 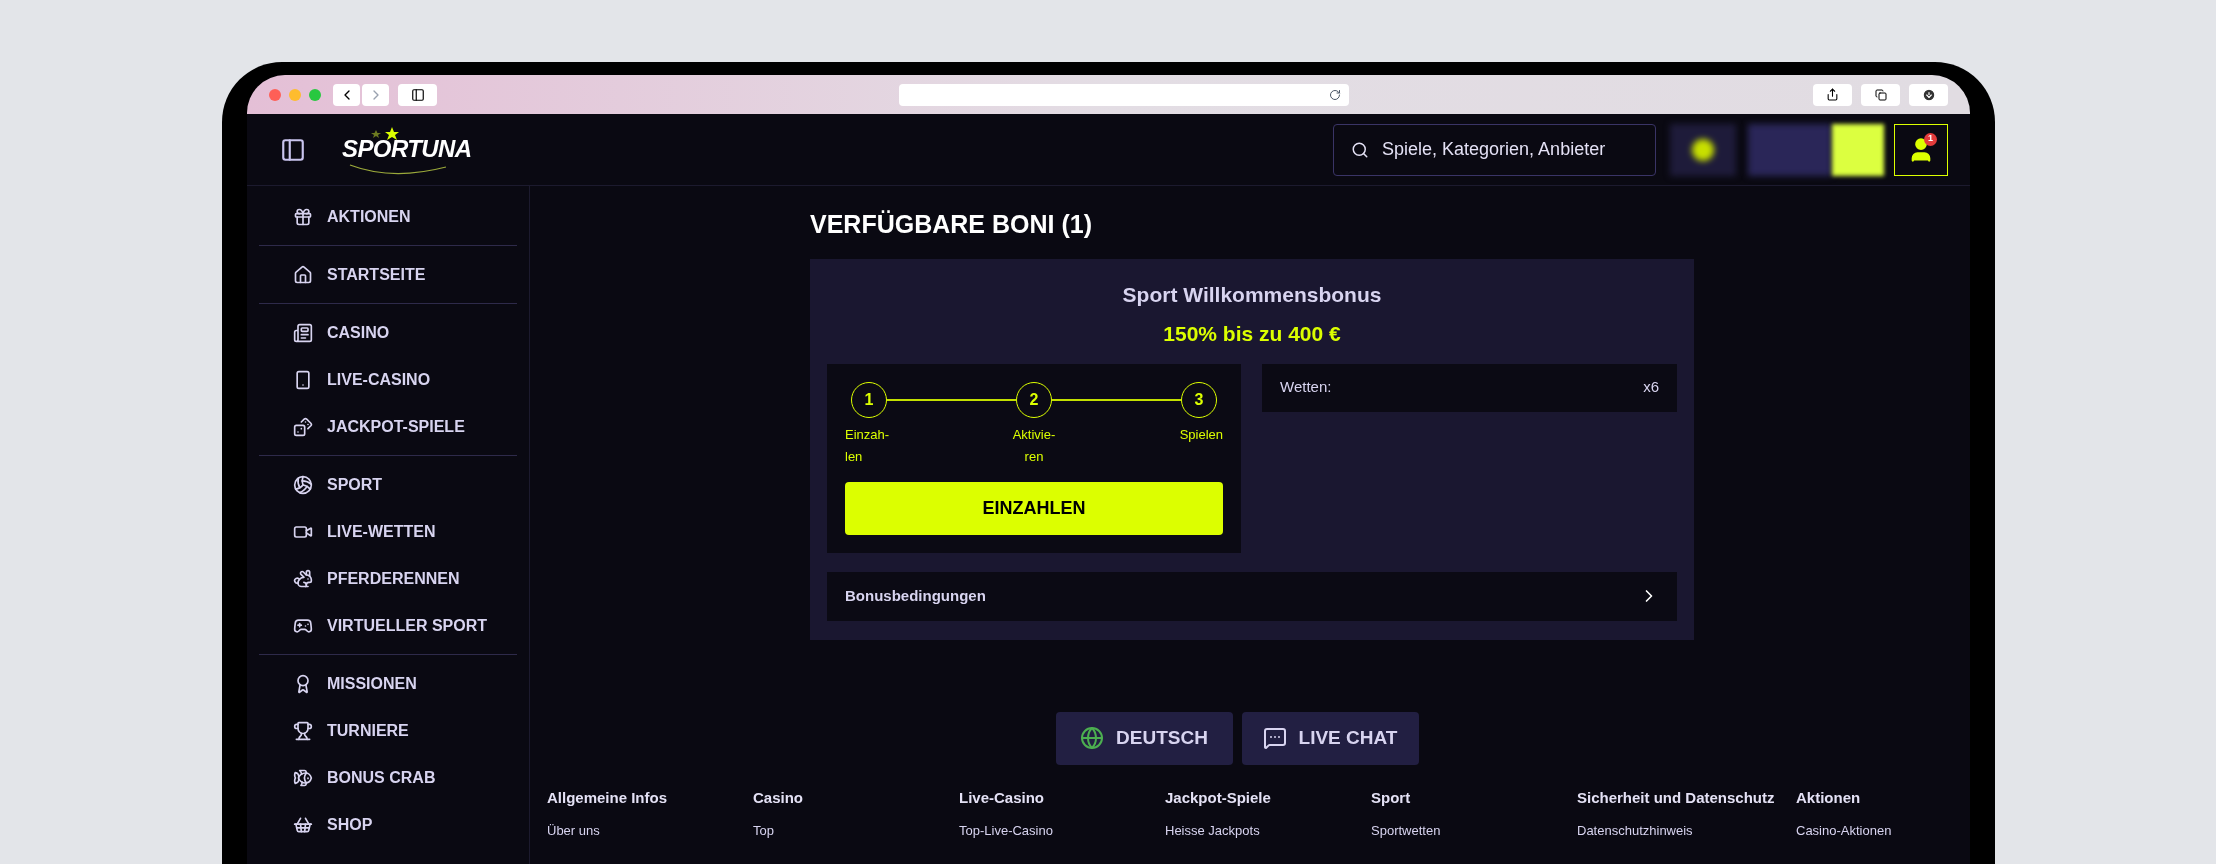 What do you see at coordinates (644, 830) in the screenshot?
I see `footer-link: Über uns` at bounding box center [644, 830].